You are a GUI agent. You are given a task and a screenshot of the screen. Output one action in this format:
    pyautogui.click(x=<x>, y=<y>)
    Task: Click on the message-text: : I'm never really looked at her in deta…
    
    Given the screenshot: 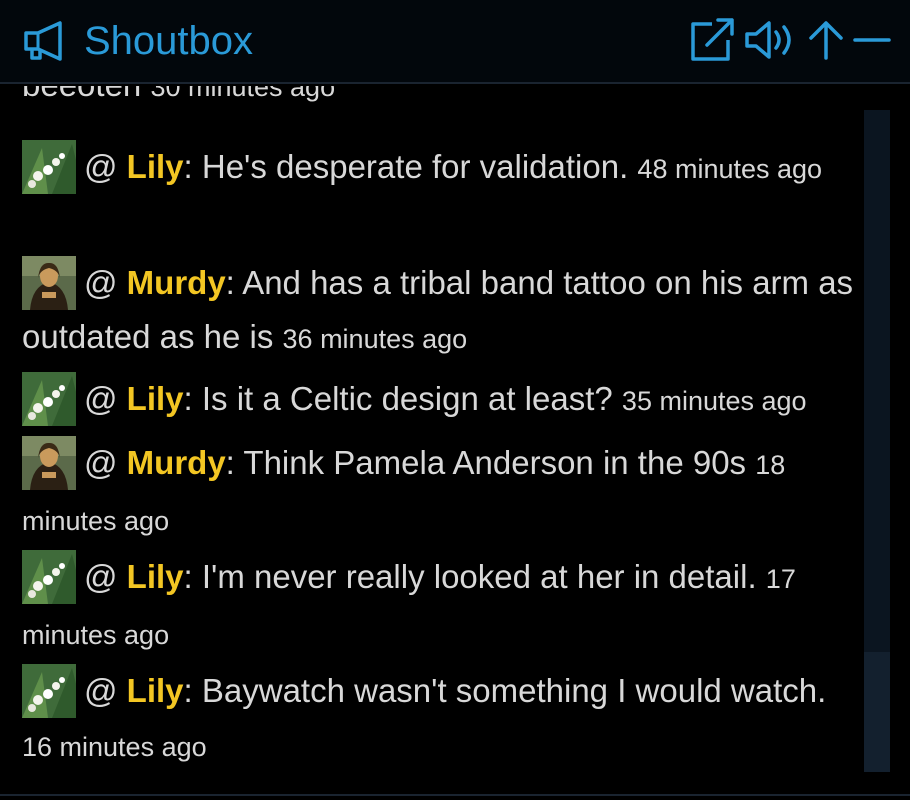 What is the action you would take?
    pyautogui.click(x=470, y=576)
    